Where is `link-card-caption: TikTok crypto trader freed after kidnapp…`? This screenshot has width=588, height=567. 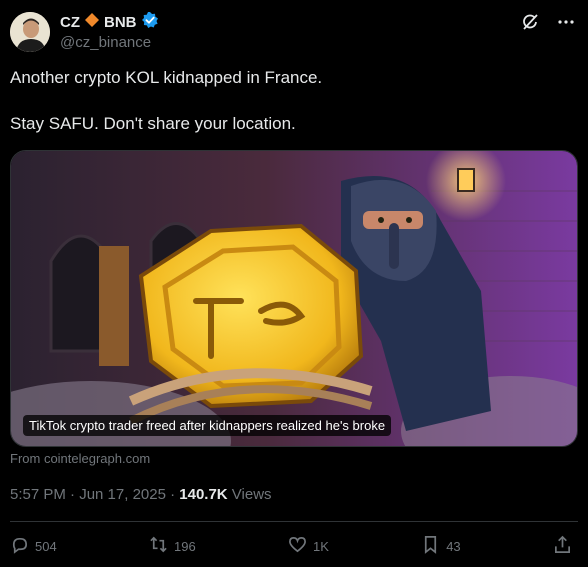 link-card-caption: TikTok crypto trader freed after kidnapp… is located at coordinates (207, 425).